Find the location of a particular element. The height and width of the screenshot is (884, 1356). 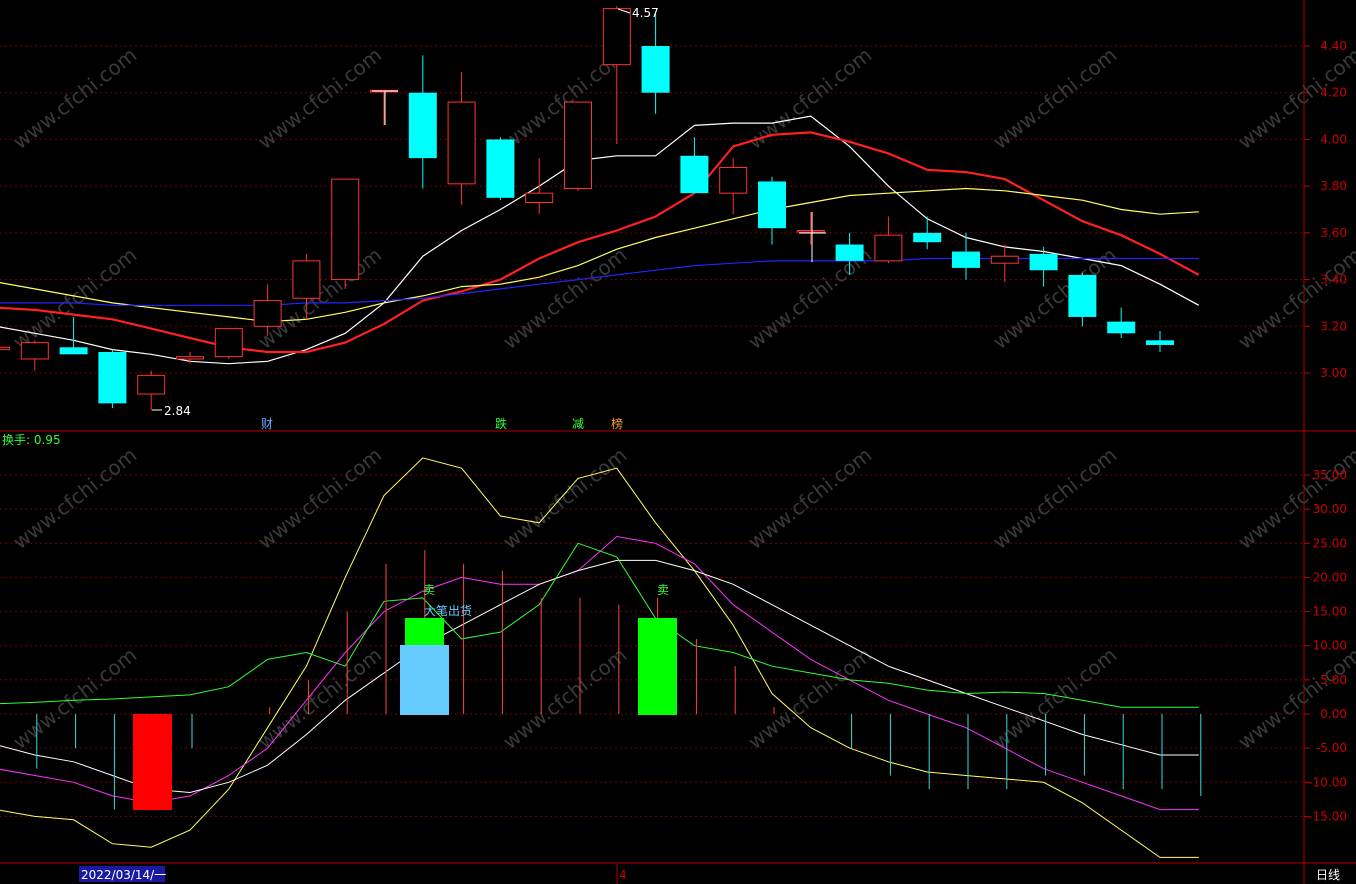

event-marker-finance: 财 is located at coordinates (267, 424).